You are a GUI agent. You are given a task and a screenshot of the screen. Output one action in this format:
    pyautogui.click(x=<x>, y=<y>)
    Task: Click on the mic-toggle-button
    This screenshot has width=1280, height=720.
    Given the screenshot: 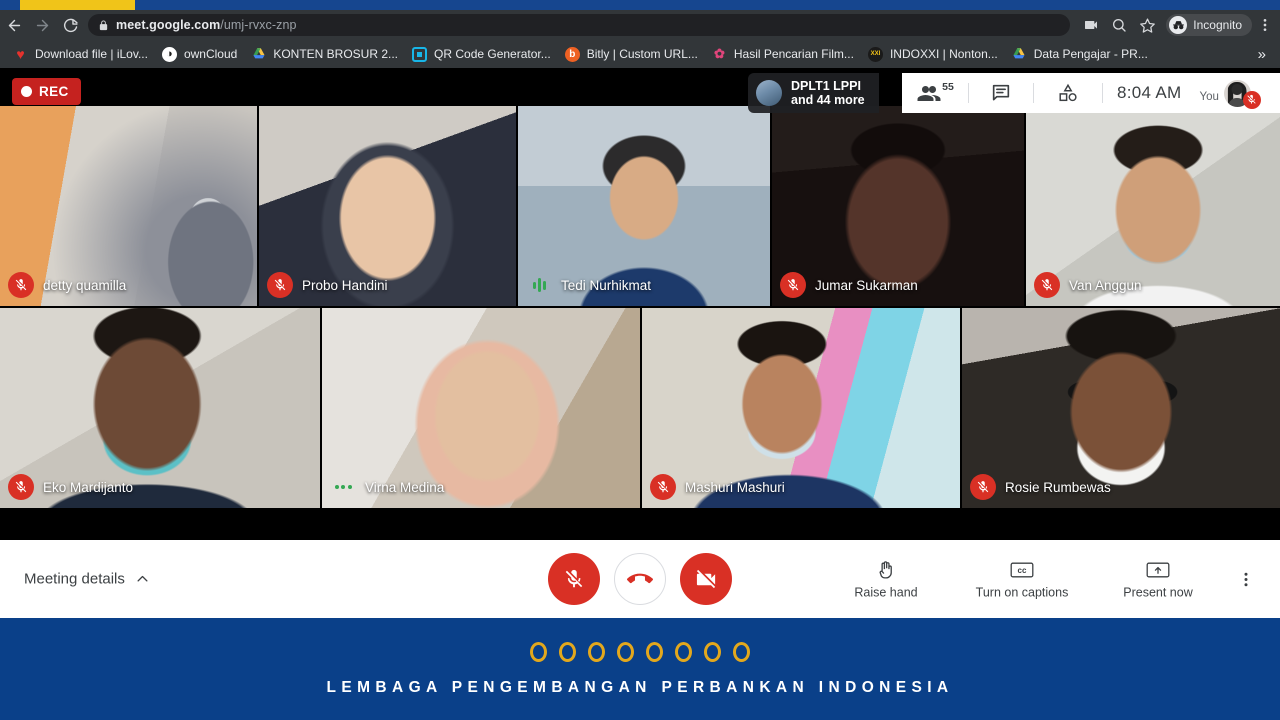 What is the action you would take?
    pyautogui.click(x=574, y=579)
    